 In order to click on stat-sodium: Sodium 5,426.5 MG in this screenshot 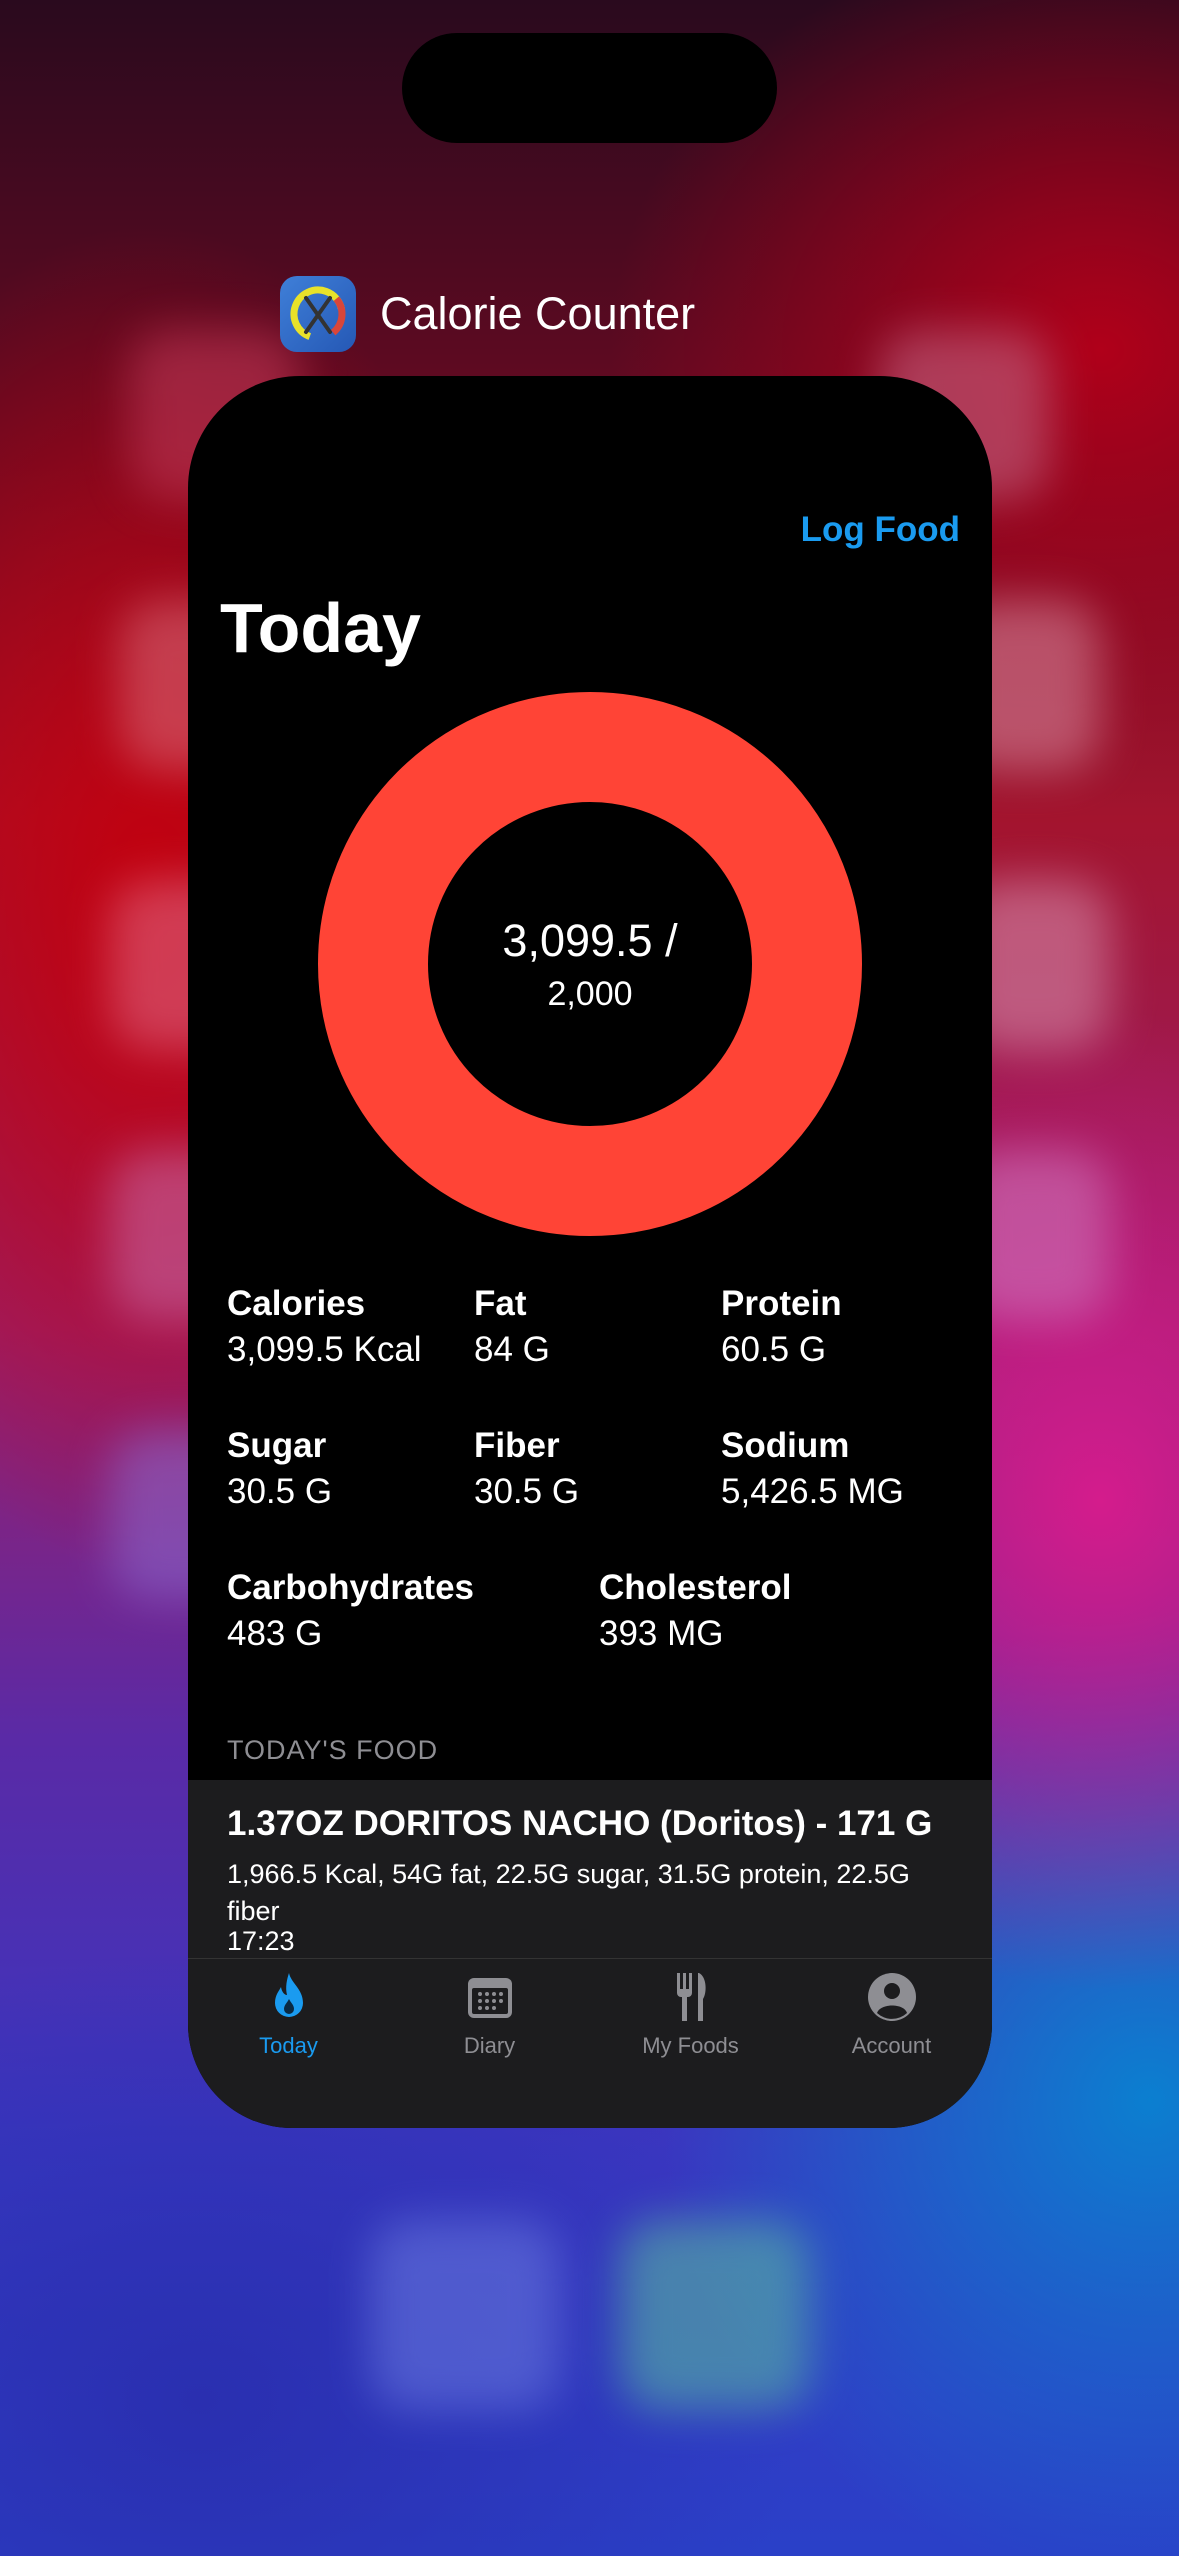, I will do `click(812, 1469)`.